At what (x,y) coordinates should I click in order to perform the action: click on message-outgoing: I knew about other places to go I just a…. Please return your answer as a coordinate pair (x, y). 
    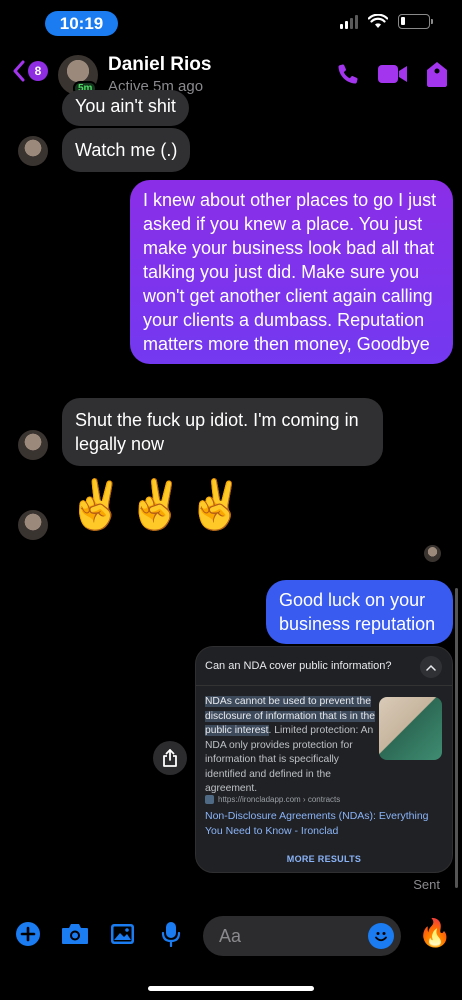
    Looking at the image, I should click on (291, 272).